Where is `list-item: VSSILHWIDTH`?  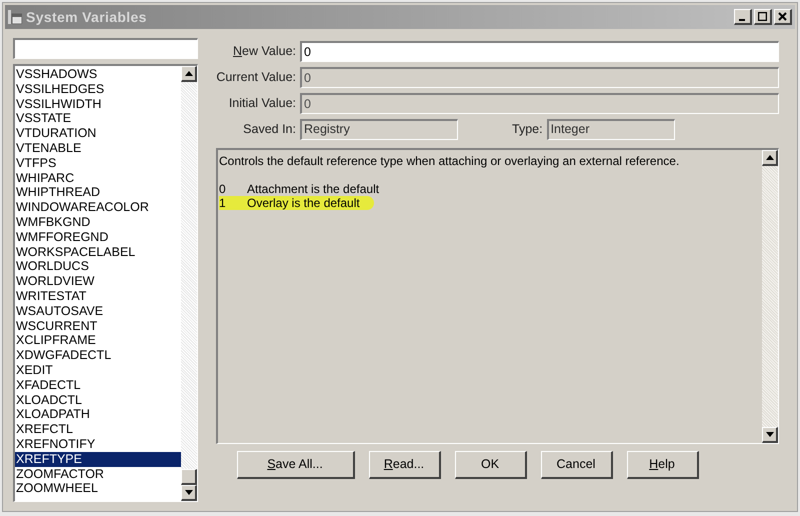
list-item: VSSILHWIDTH is located at coordinates (98, 104).